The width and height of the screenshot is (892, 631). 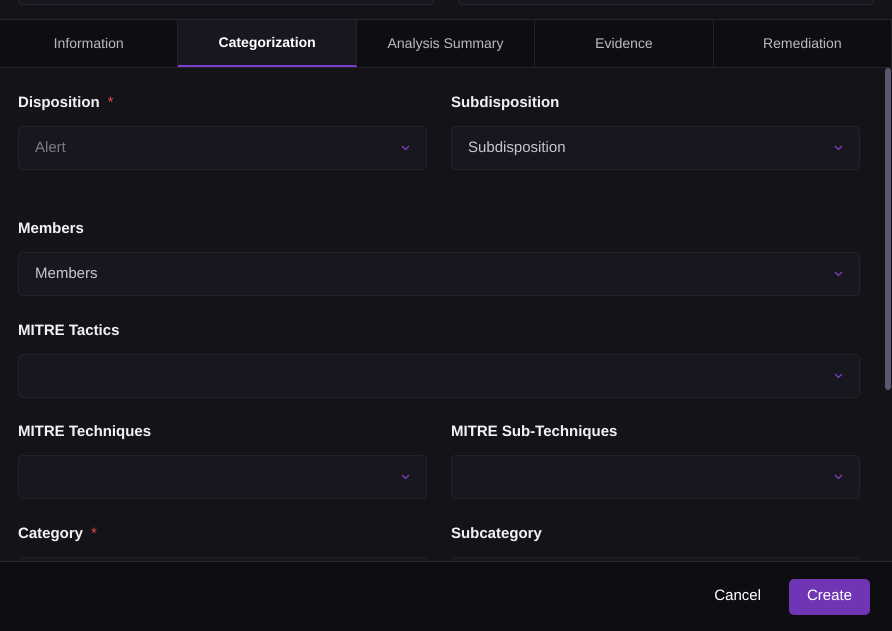 I want to click on tab: Analysis Summary, so click(x=446, y=43).